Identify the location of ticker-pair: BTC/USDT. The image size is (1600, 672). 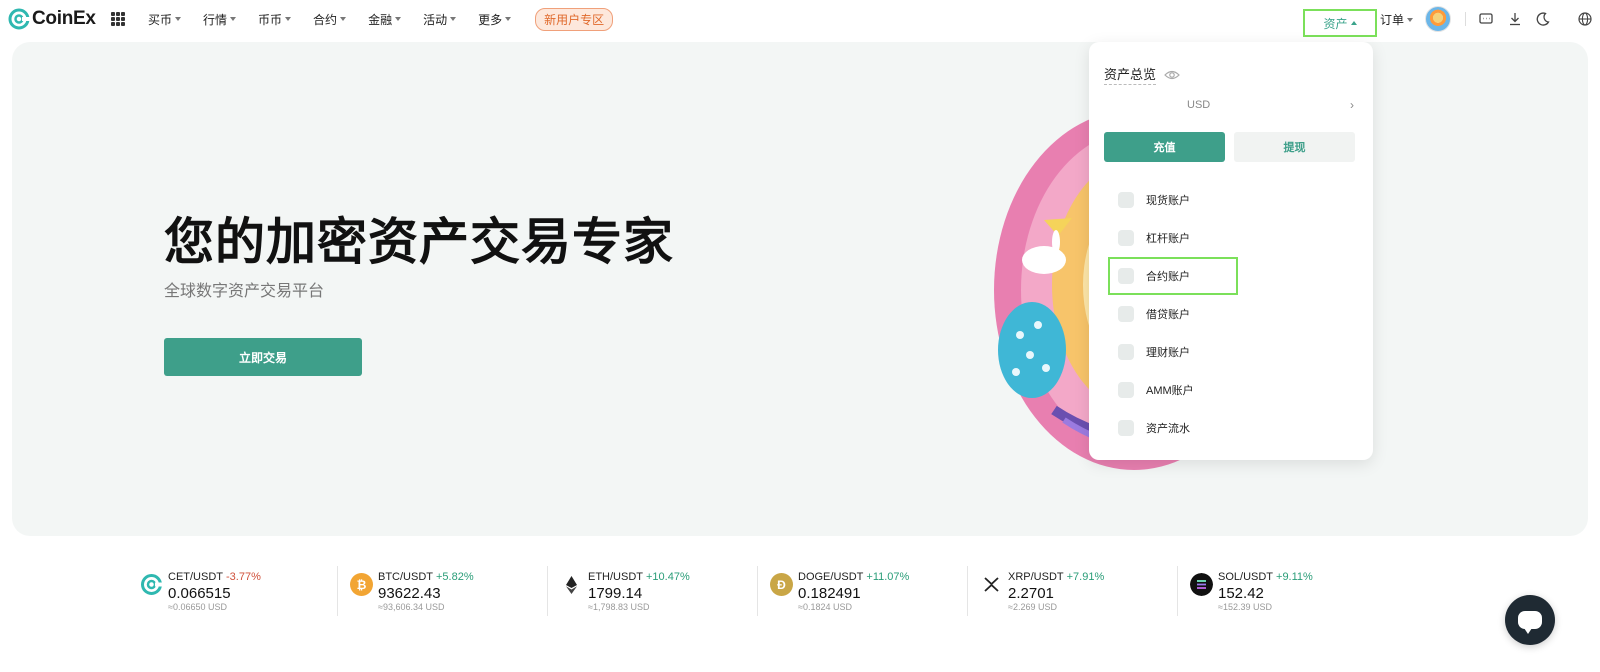
(405, 577).